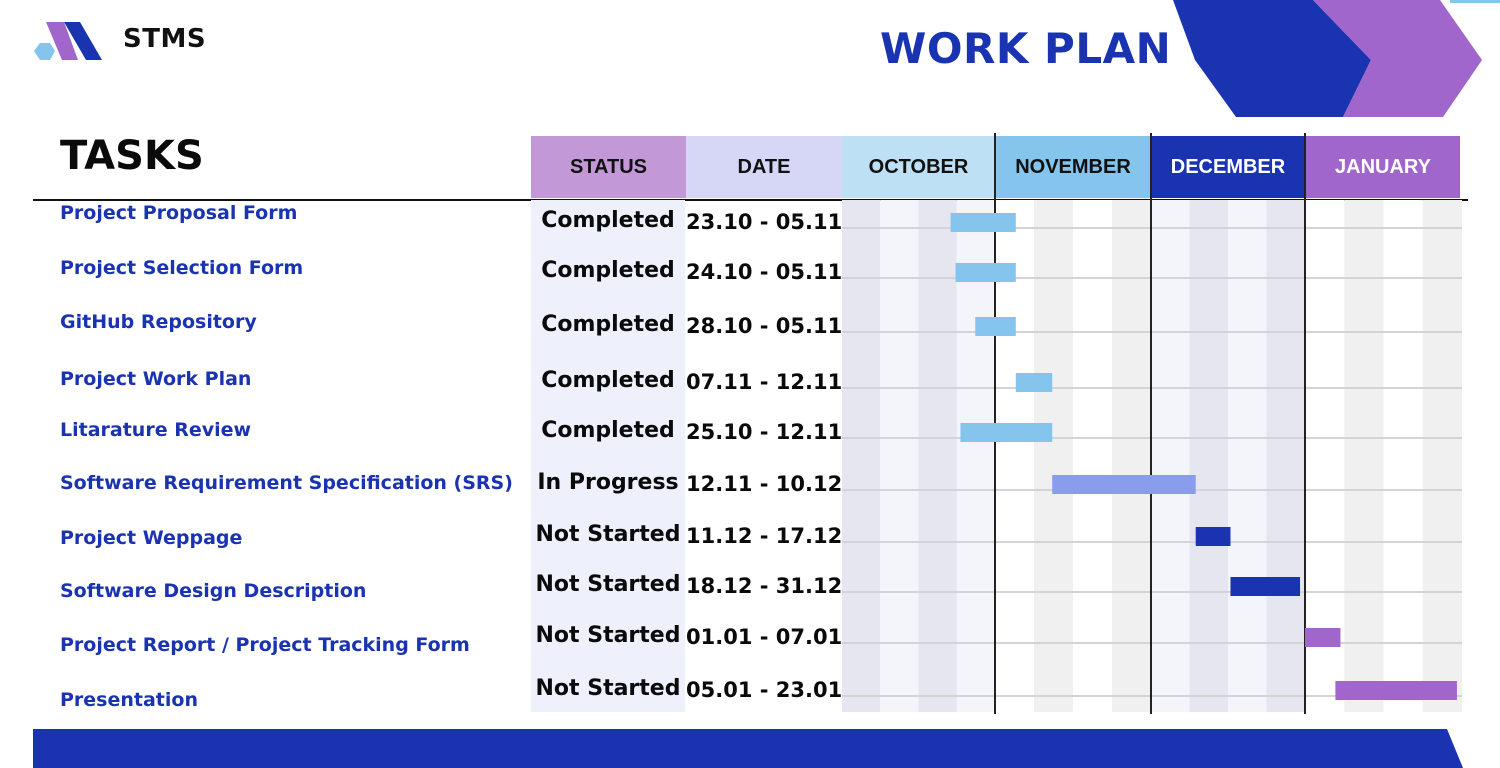 Image resolution: width=1500 pixels, height=768 pixels. I want to click on task-date: 01.01 - 07.01, so click(764, 637).